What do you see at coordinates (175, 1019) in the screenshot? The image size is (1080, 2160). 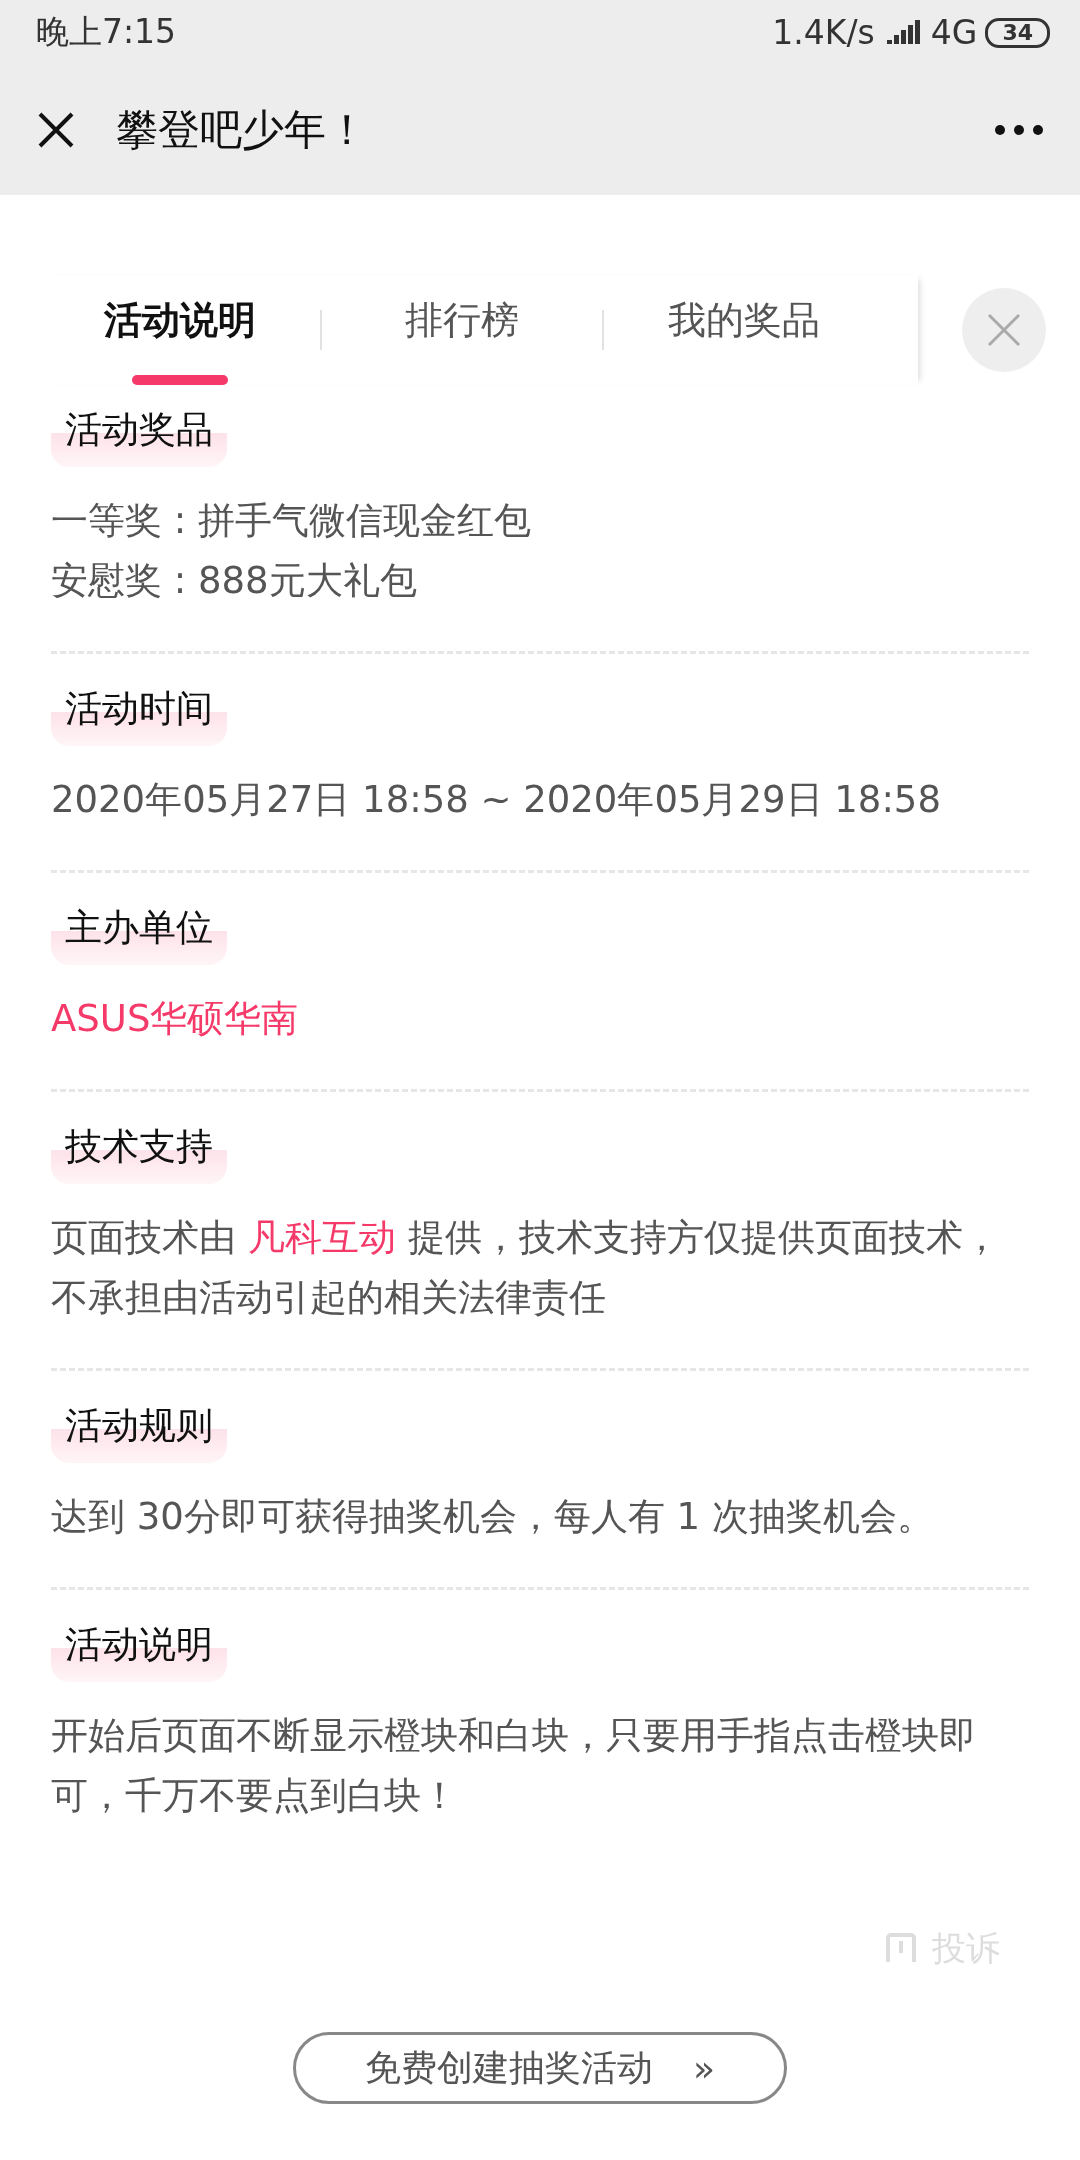 I see `organizer-name: ASUS华硕华南` at bounding box center [175, 1019].